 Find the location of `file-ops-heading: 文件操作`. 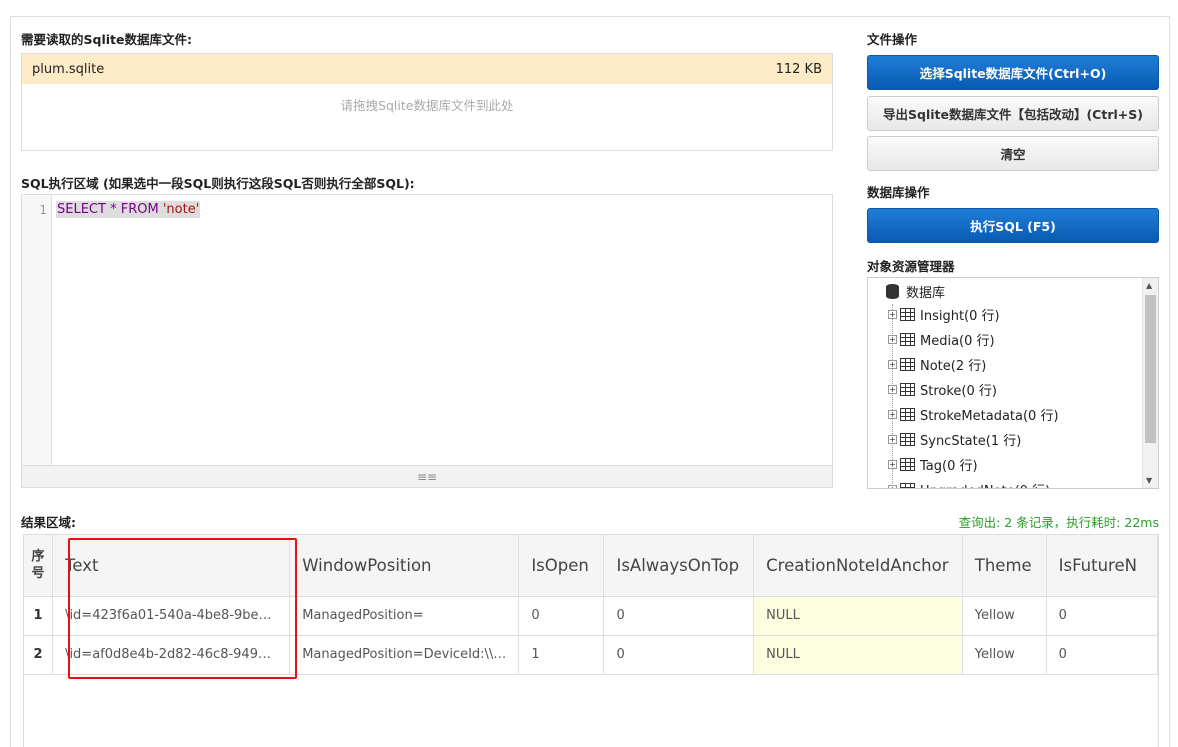

file-ops-heading: 文件操作 is located at coordinates (892, 39).